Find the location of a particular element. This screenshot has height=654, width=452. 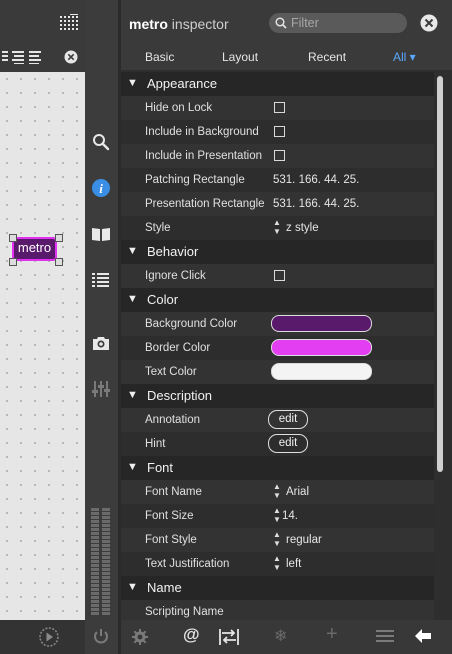

attr-row: Text Justification ▲ ▼ left is located at coordinates (277, 564).